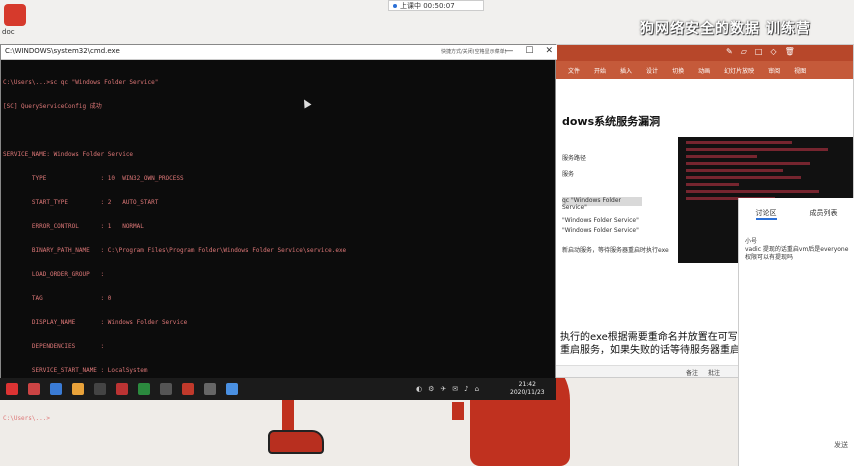 This screenshot has height=466, width=854. I want to click on ribbon-tab: 文件, so click(574, 70).